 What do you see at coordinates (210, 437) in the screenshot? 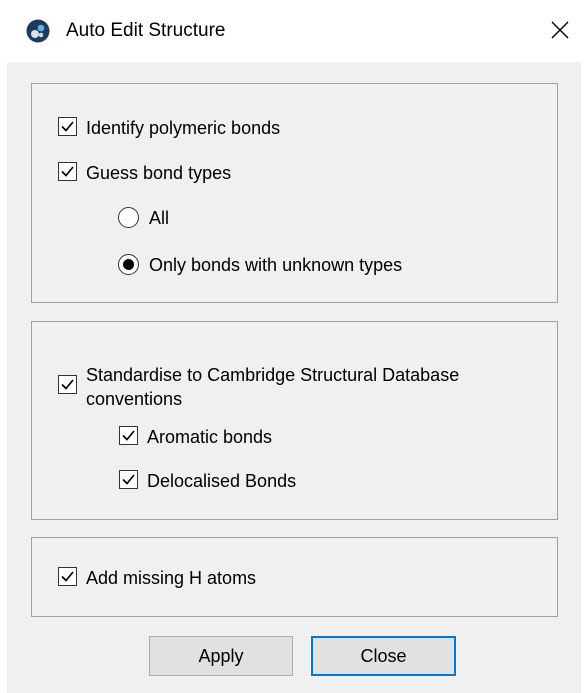
I see `aromatic-bonds-label: Aromatic bonds` at bounding box center [210, 437].